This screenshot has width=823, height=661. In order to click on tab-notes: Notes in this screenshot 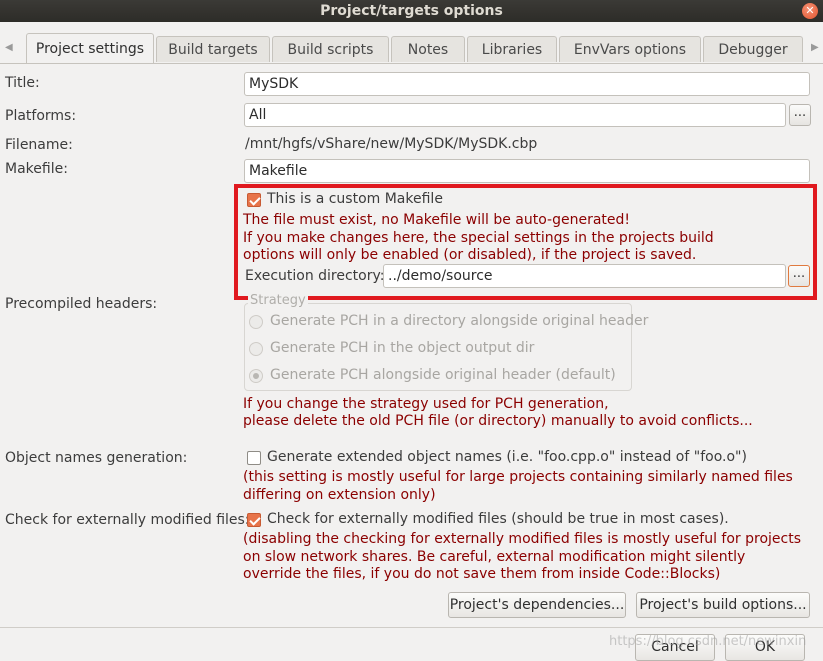, I will do `click(428, 49)`.